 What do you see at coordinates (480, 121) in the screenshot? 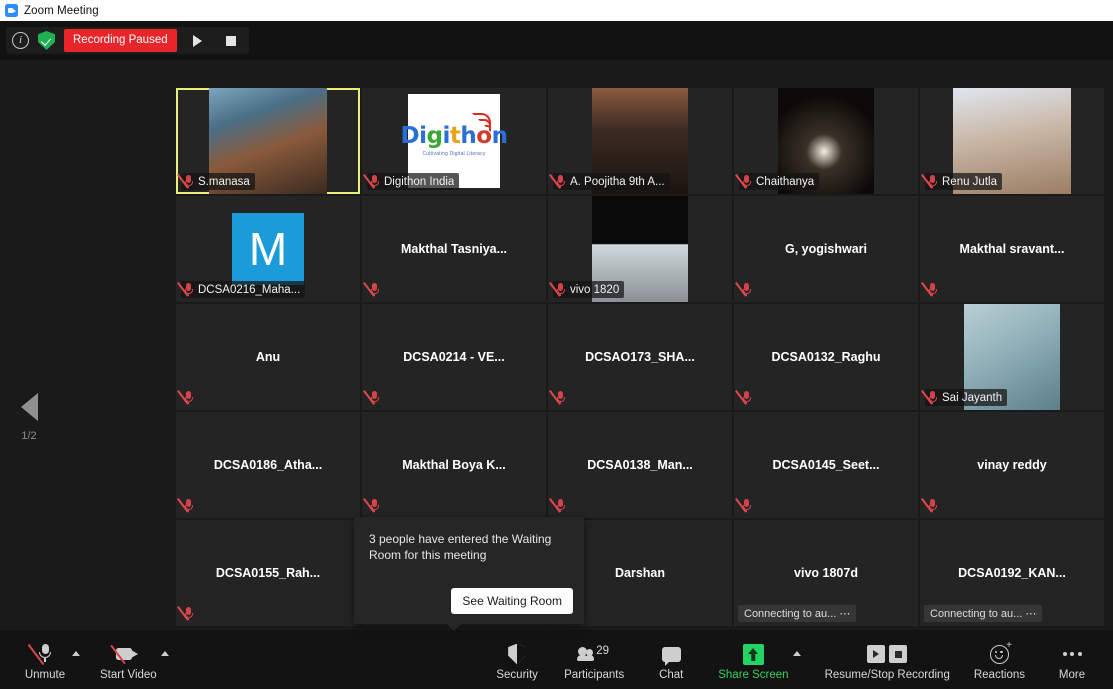
I see `wifi-arcs-icon` at bounding box center [480, 121].